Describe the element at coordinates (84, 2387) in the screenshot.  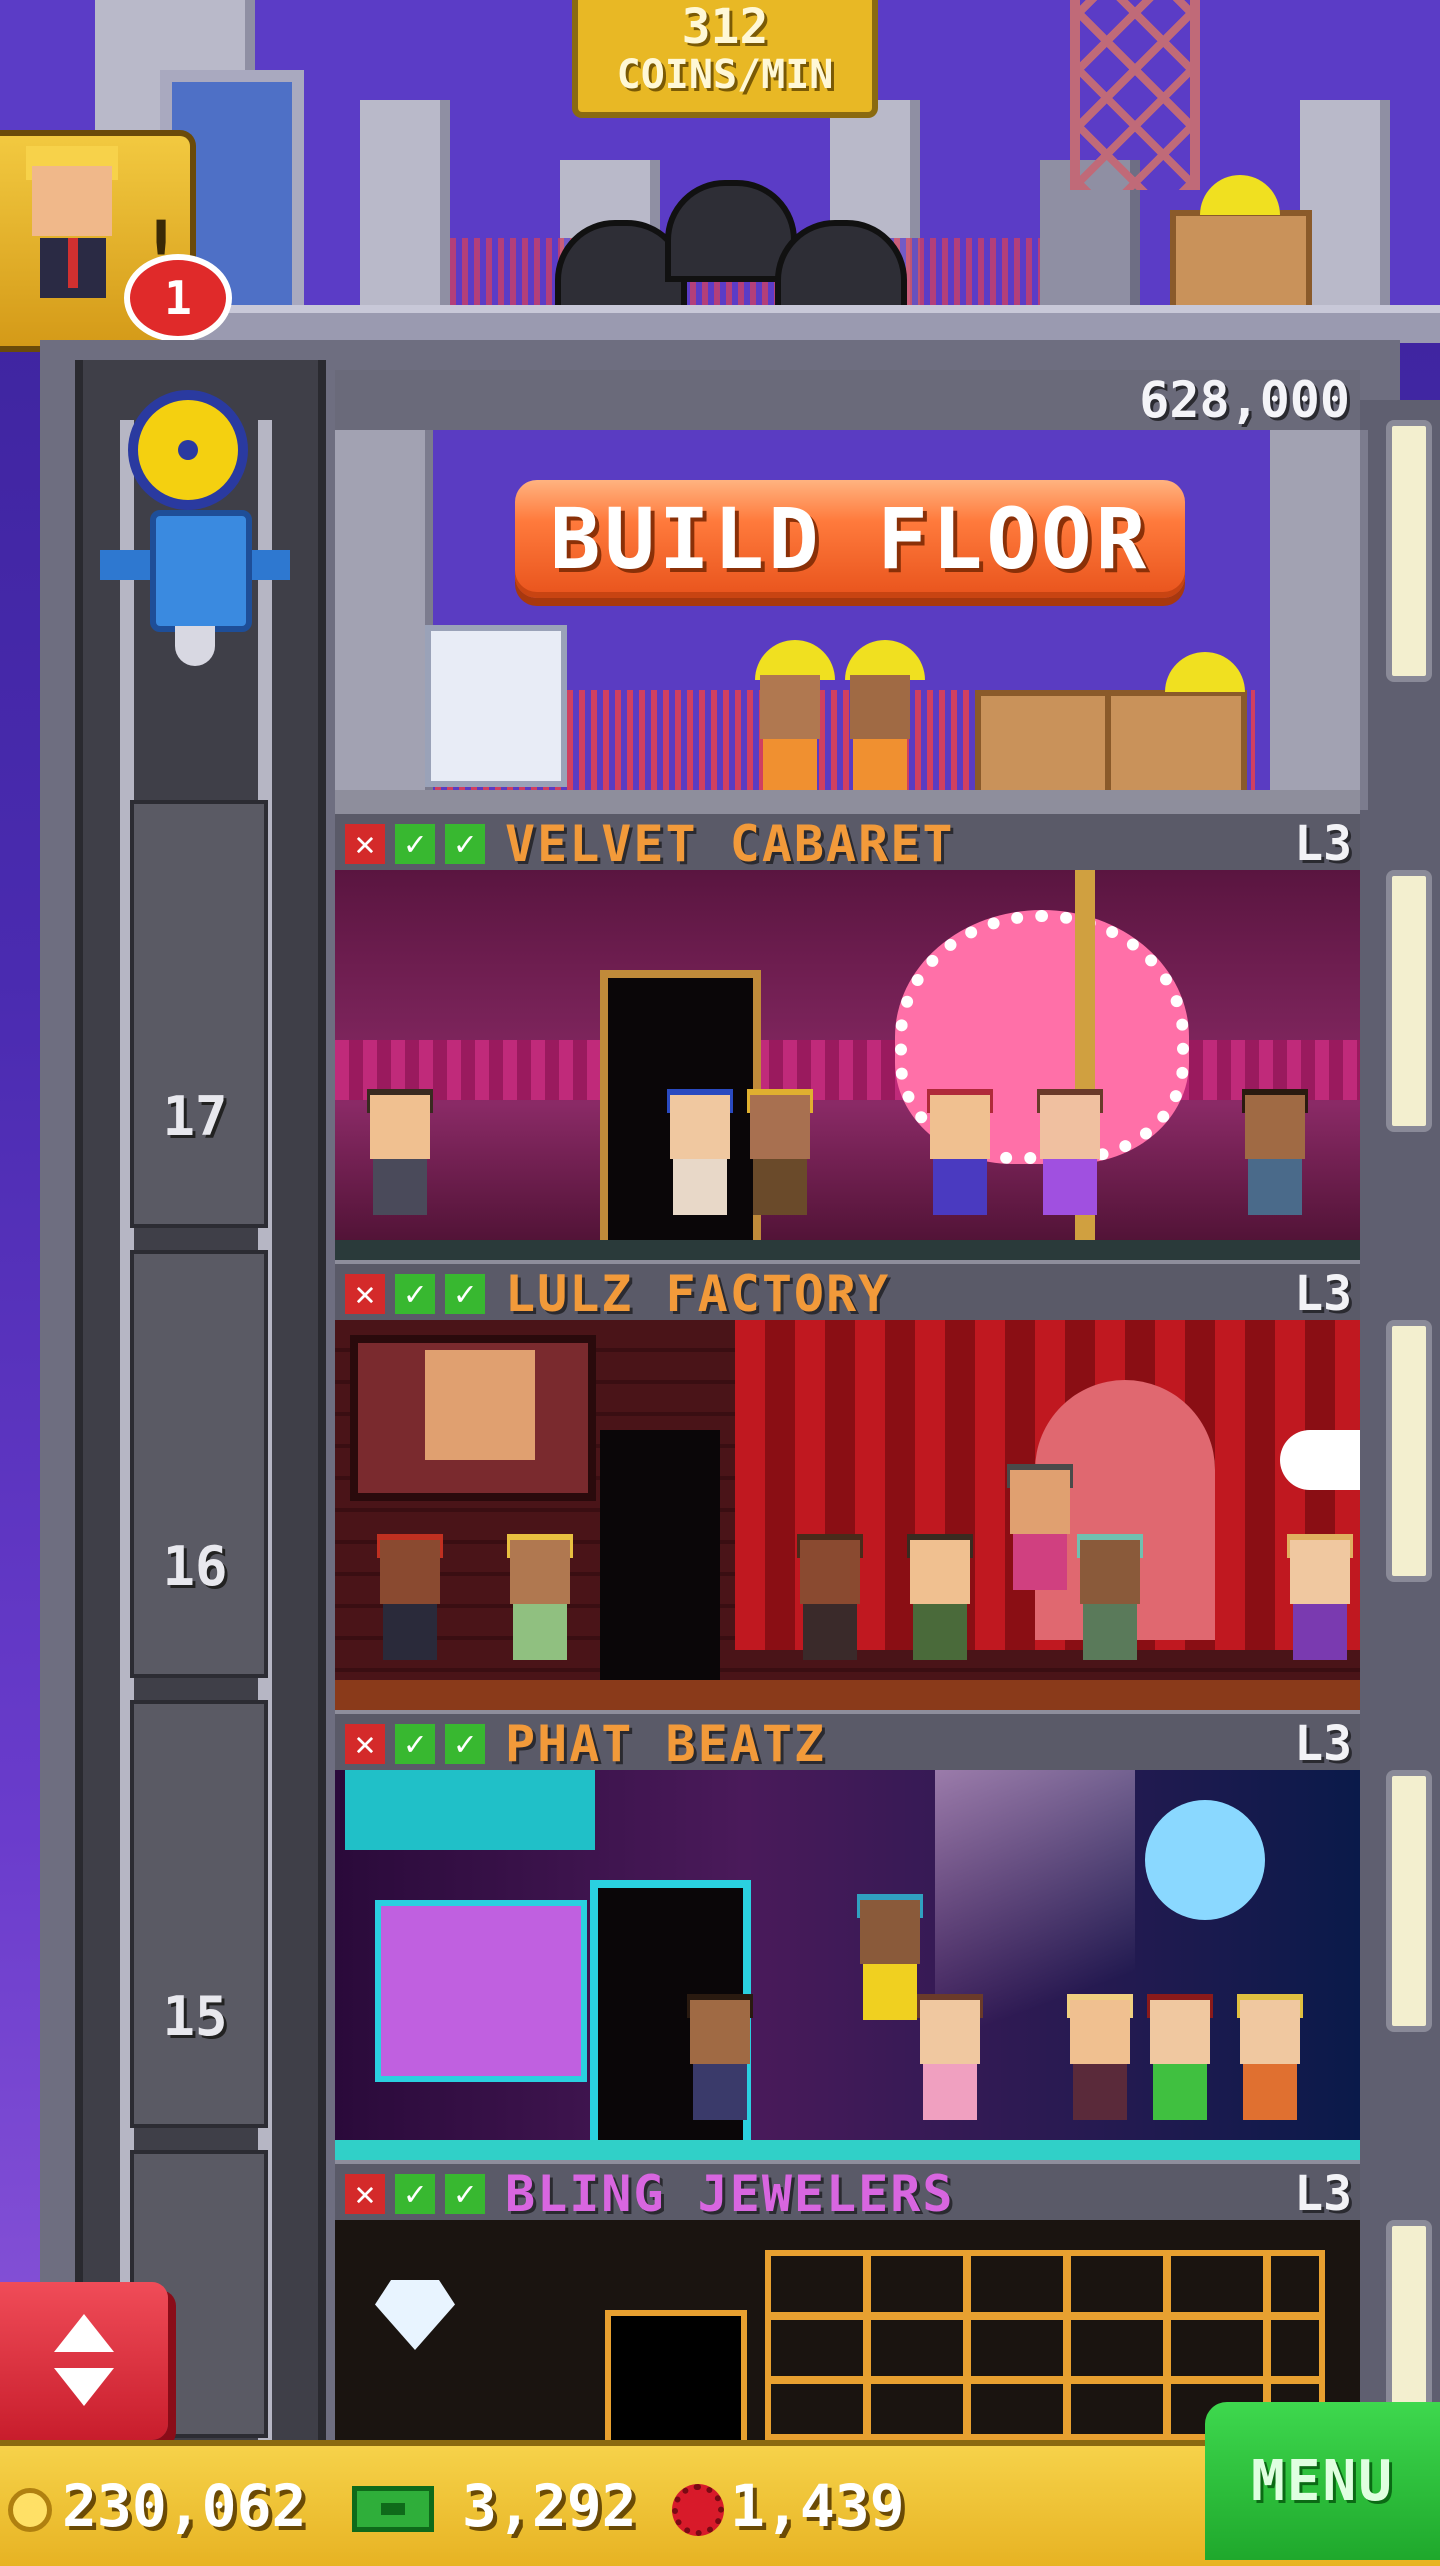
I see `arrow-down-icon` at that location.